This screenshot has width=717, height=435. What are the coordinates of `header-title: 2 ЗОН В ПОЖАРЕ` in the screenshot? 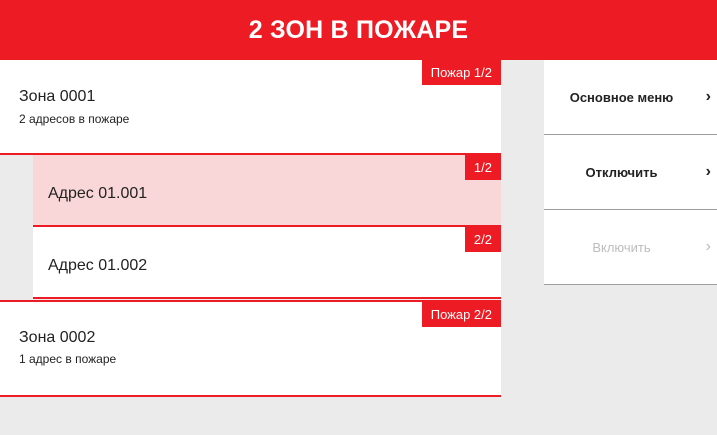 It's located at (358, 29).